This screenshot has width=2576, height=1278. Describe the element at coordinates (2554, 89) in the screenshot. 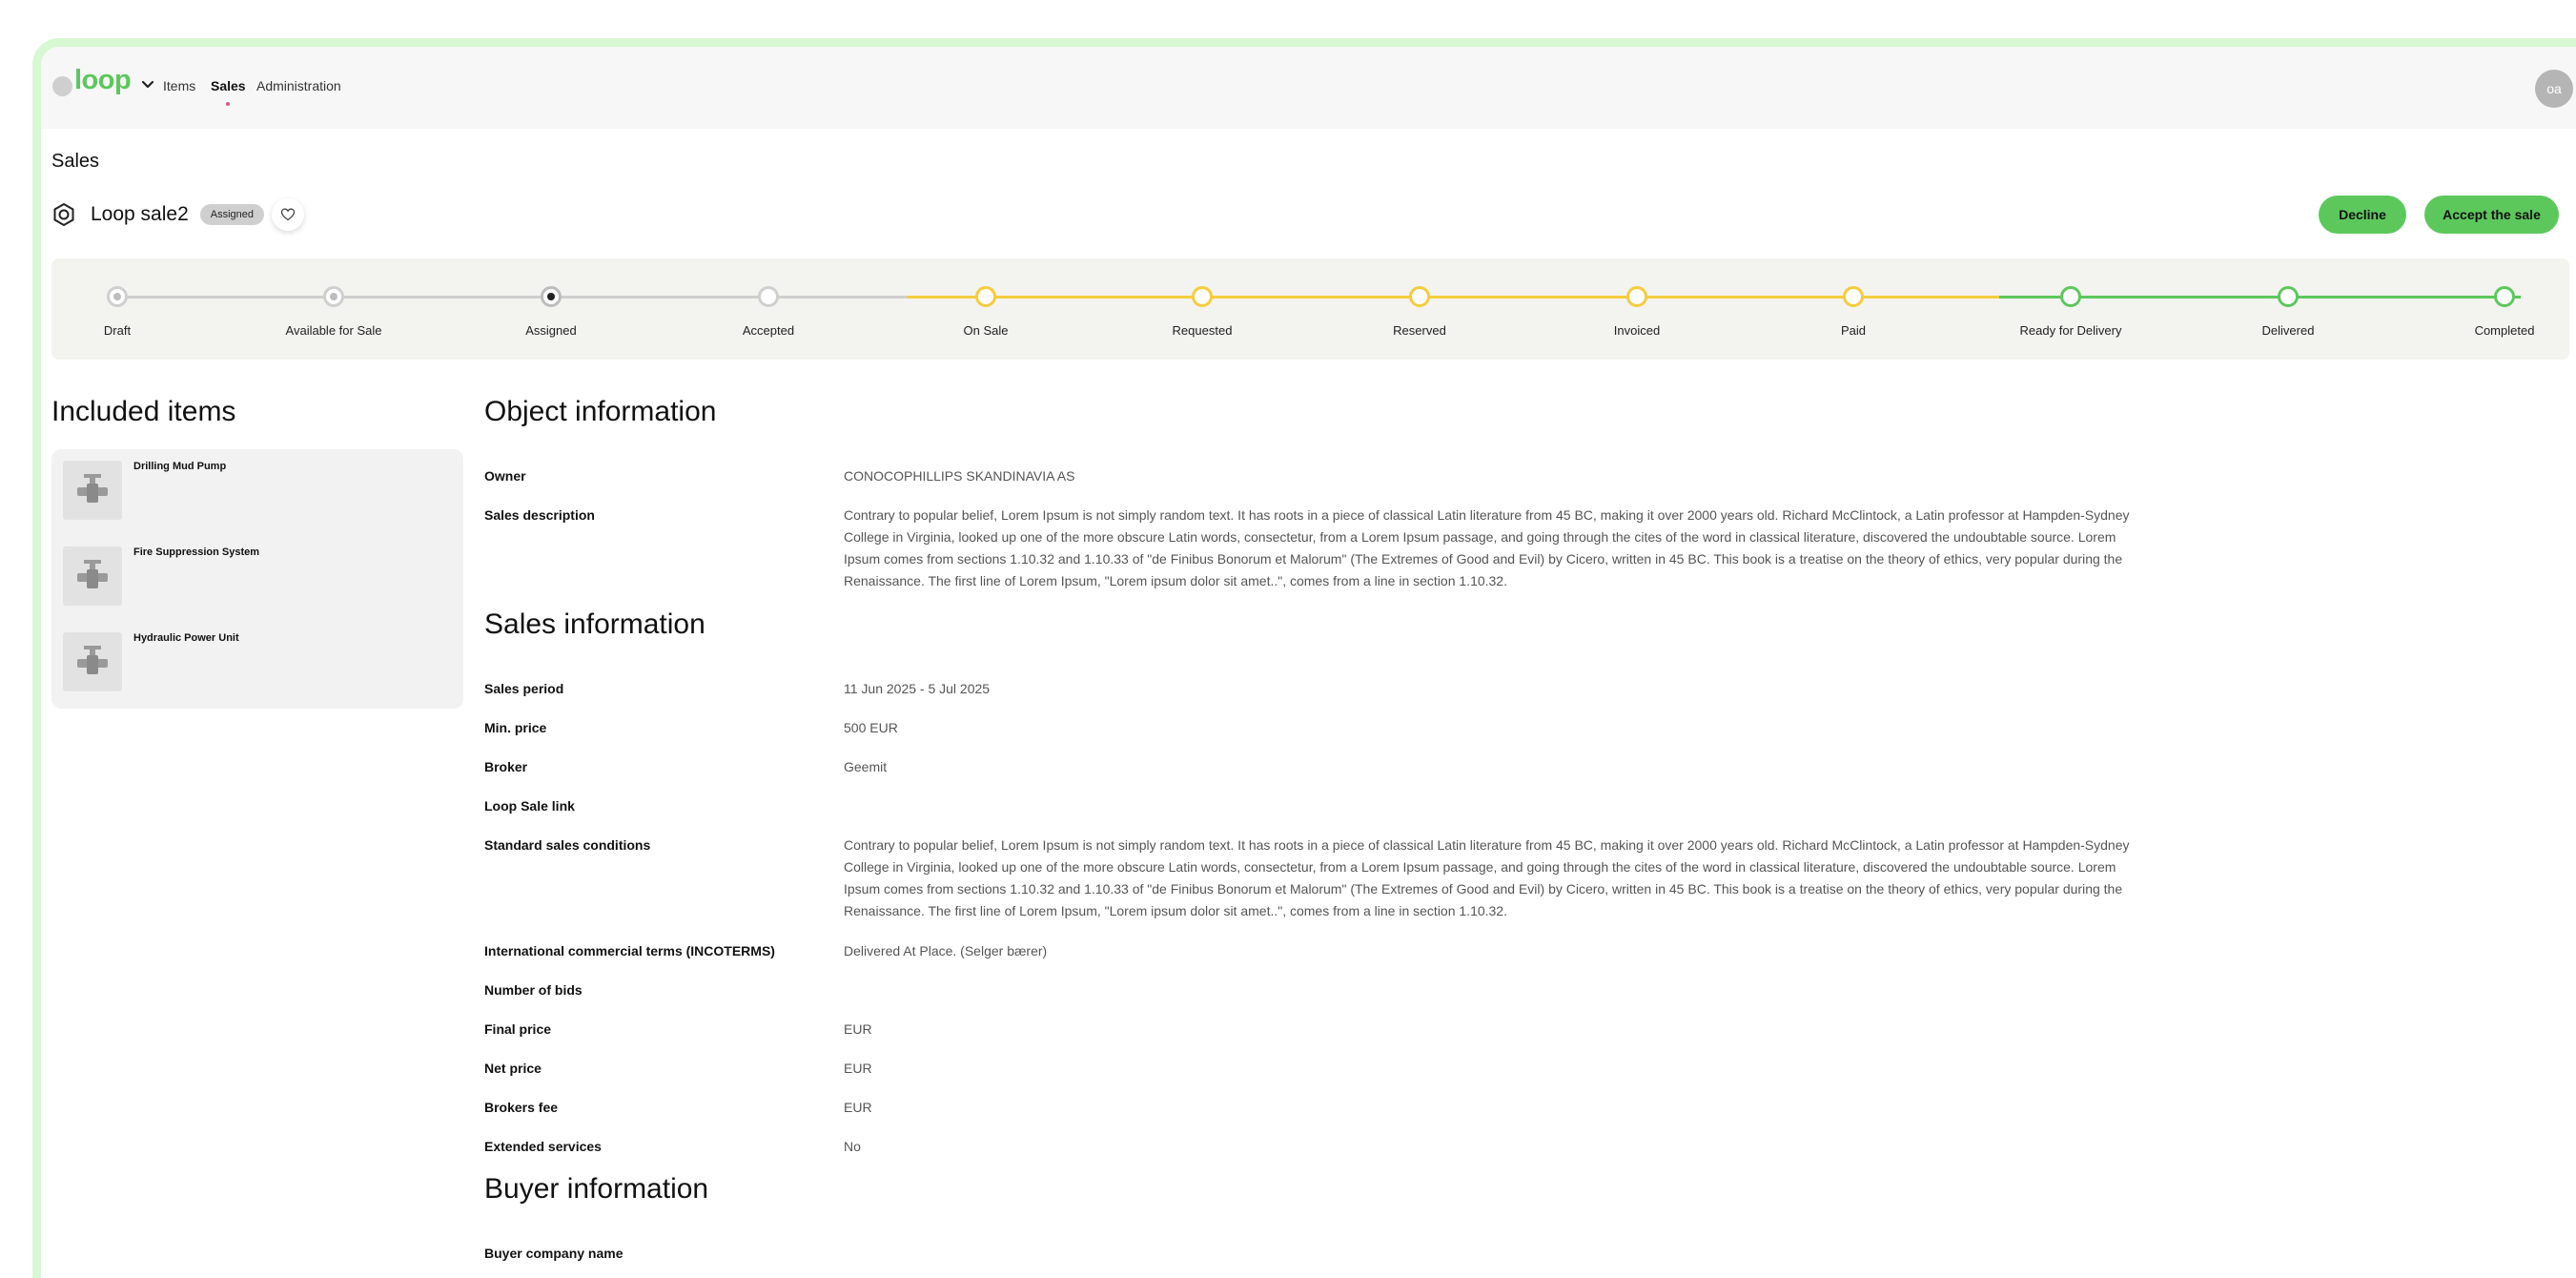

I see `avatar: oa` at that location.